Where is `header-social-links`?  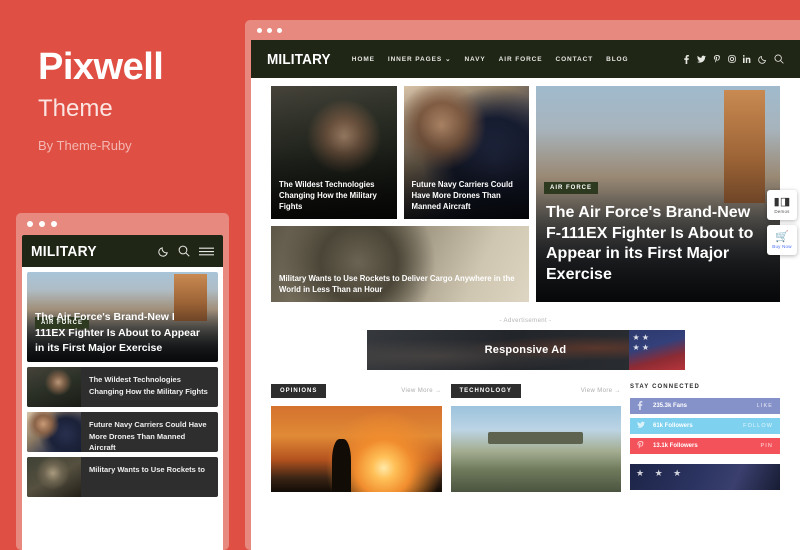
header-social-links is located at coordinates (733, 59).